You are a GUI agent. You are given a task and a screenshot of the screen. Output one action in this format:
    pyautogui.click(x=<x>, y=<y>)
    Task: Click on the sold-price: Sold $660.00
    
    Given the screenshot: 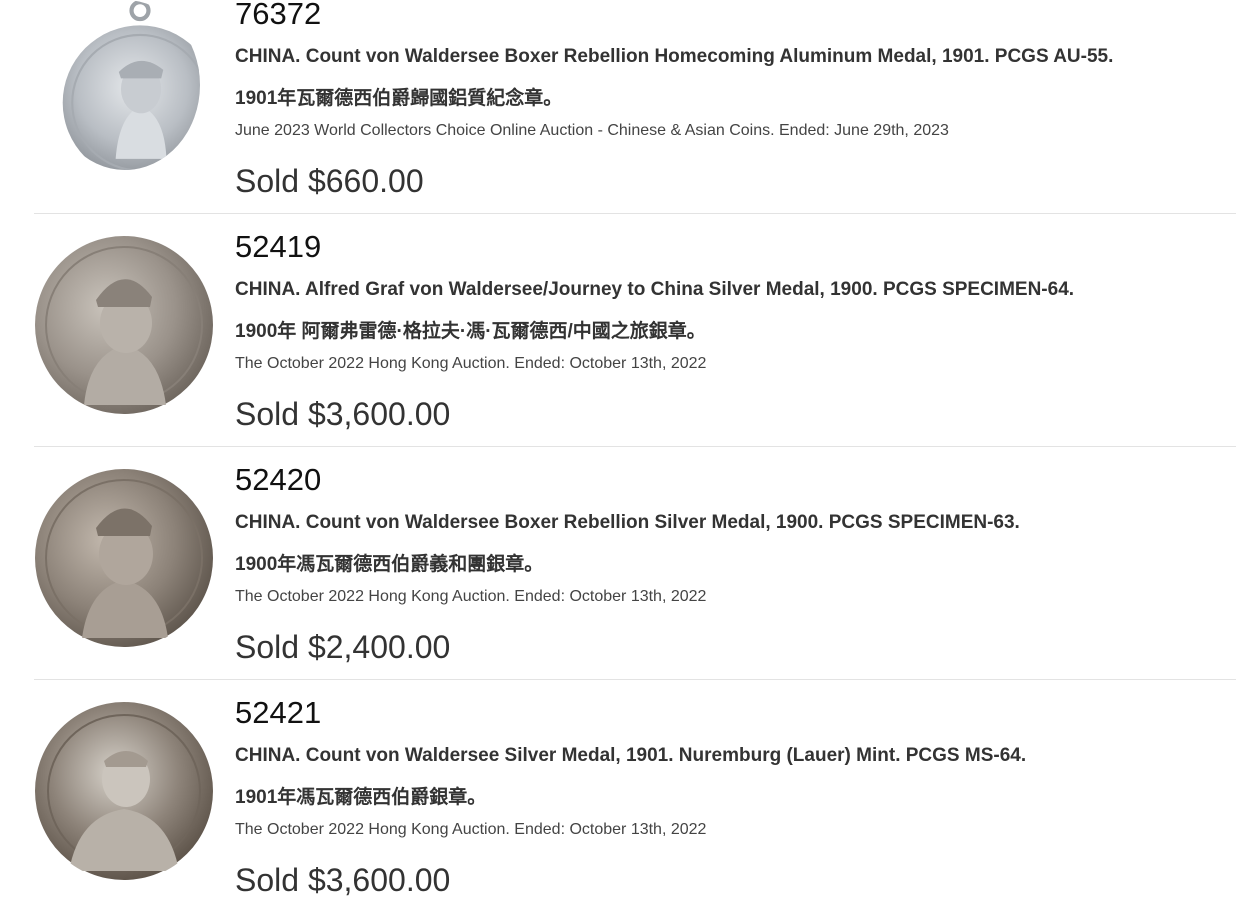 What is the action you would take?
    pyautogui.click(x=329, y=181)
    